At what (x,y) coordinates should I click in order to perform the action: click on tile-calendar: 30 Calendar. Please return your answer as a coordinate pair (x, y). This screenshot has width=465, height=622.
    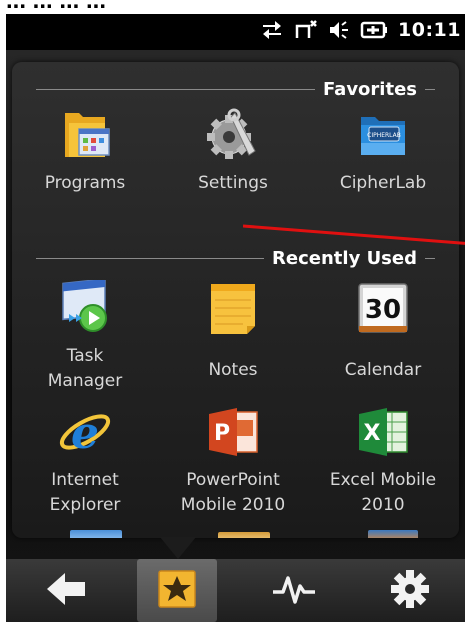
    Looking at the image, I should click on (383, 331).